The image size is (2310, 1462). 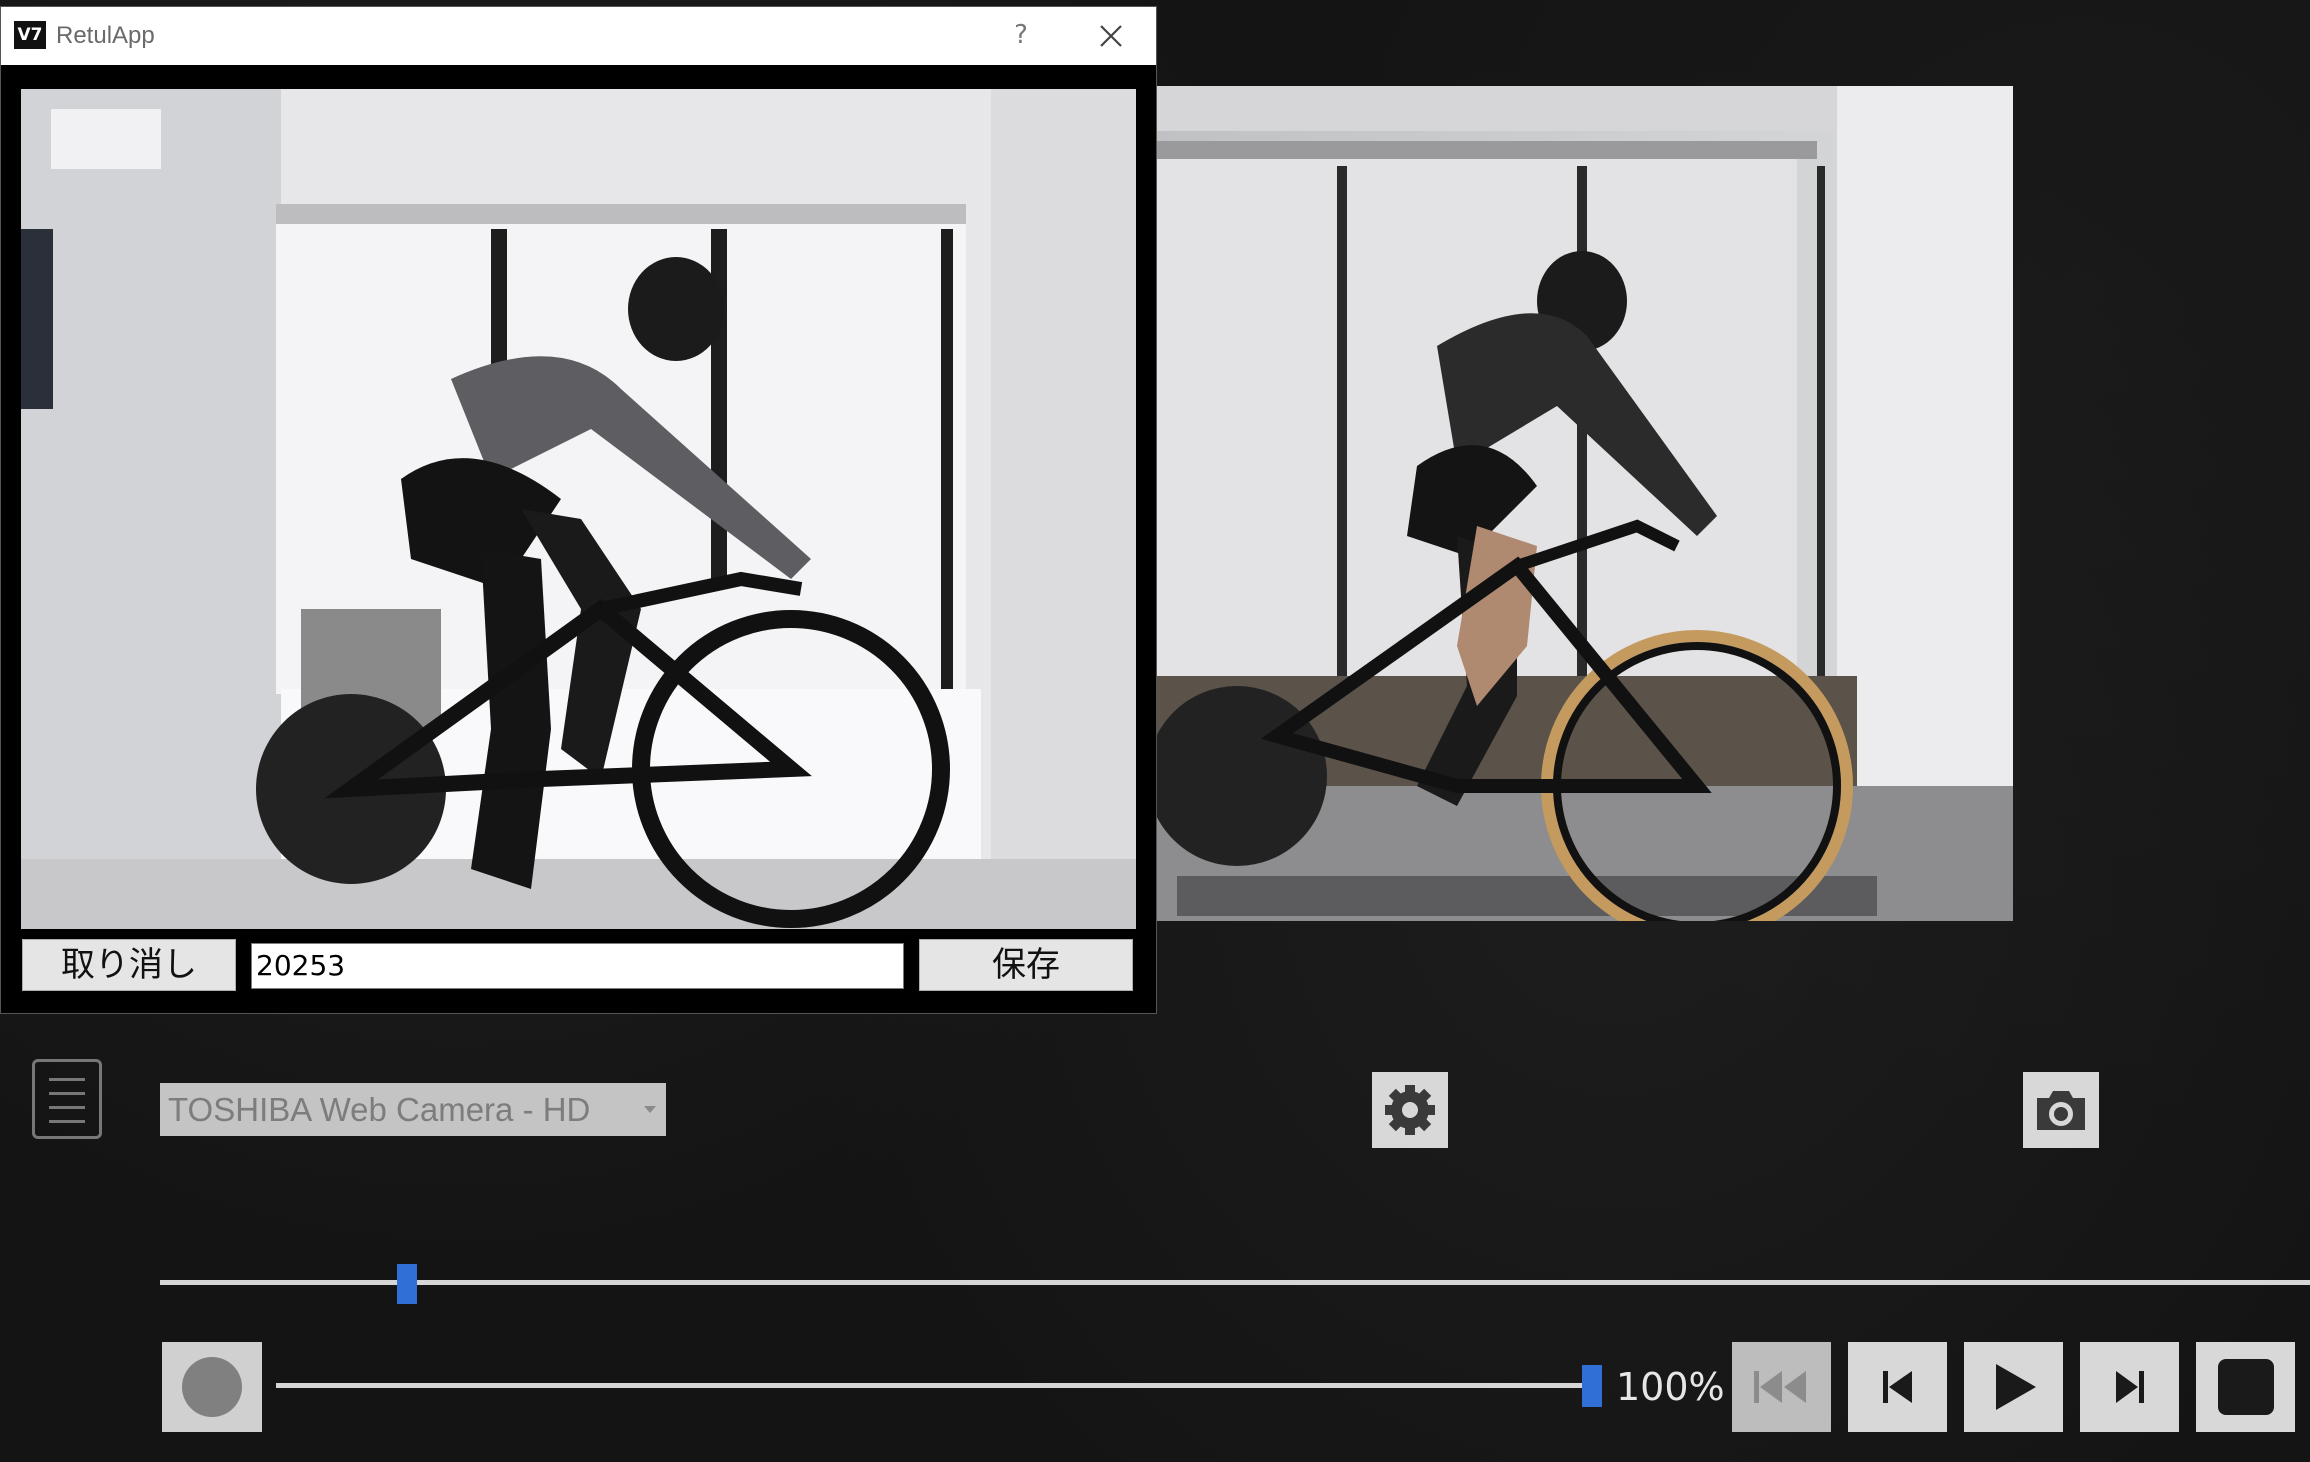 I want to click on cancel-button: 取り消し, so click(x=129, y=965).